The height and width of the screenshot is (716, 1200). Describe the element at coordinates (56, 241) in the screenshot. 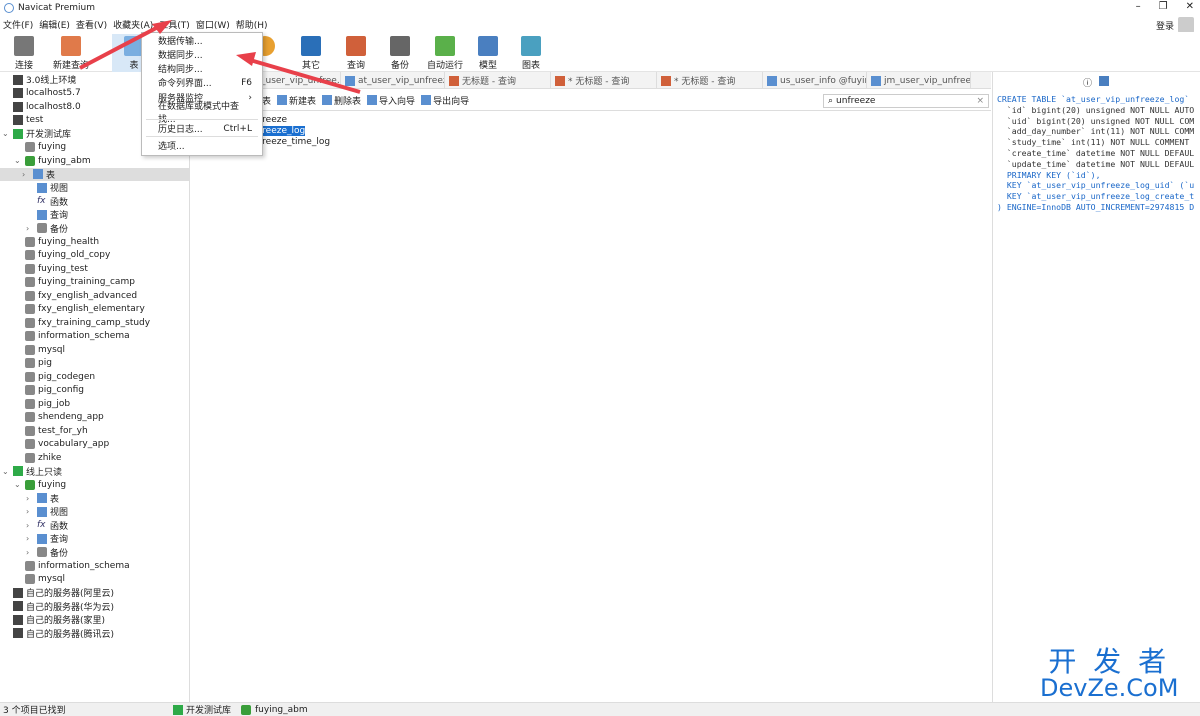

I see `tree-node: fuying_health` at that location.